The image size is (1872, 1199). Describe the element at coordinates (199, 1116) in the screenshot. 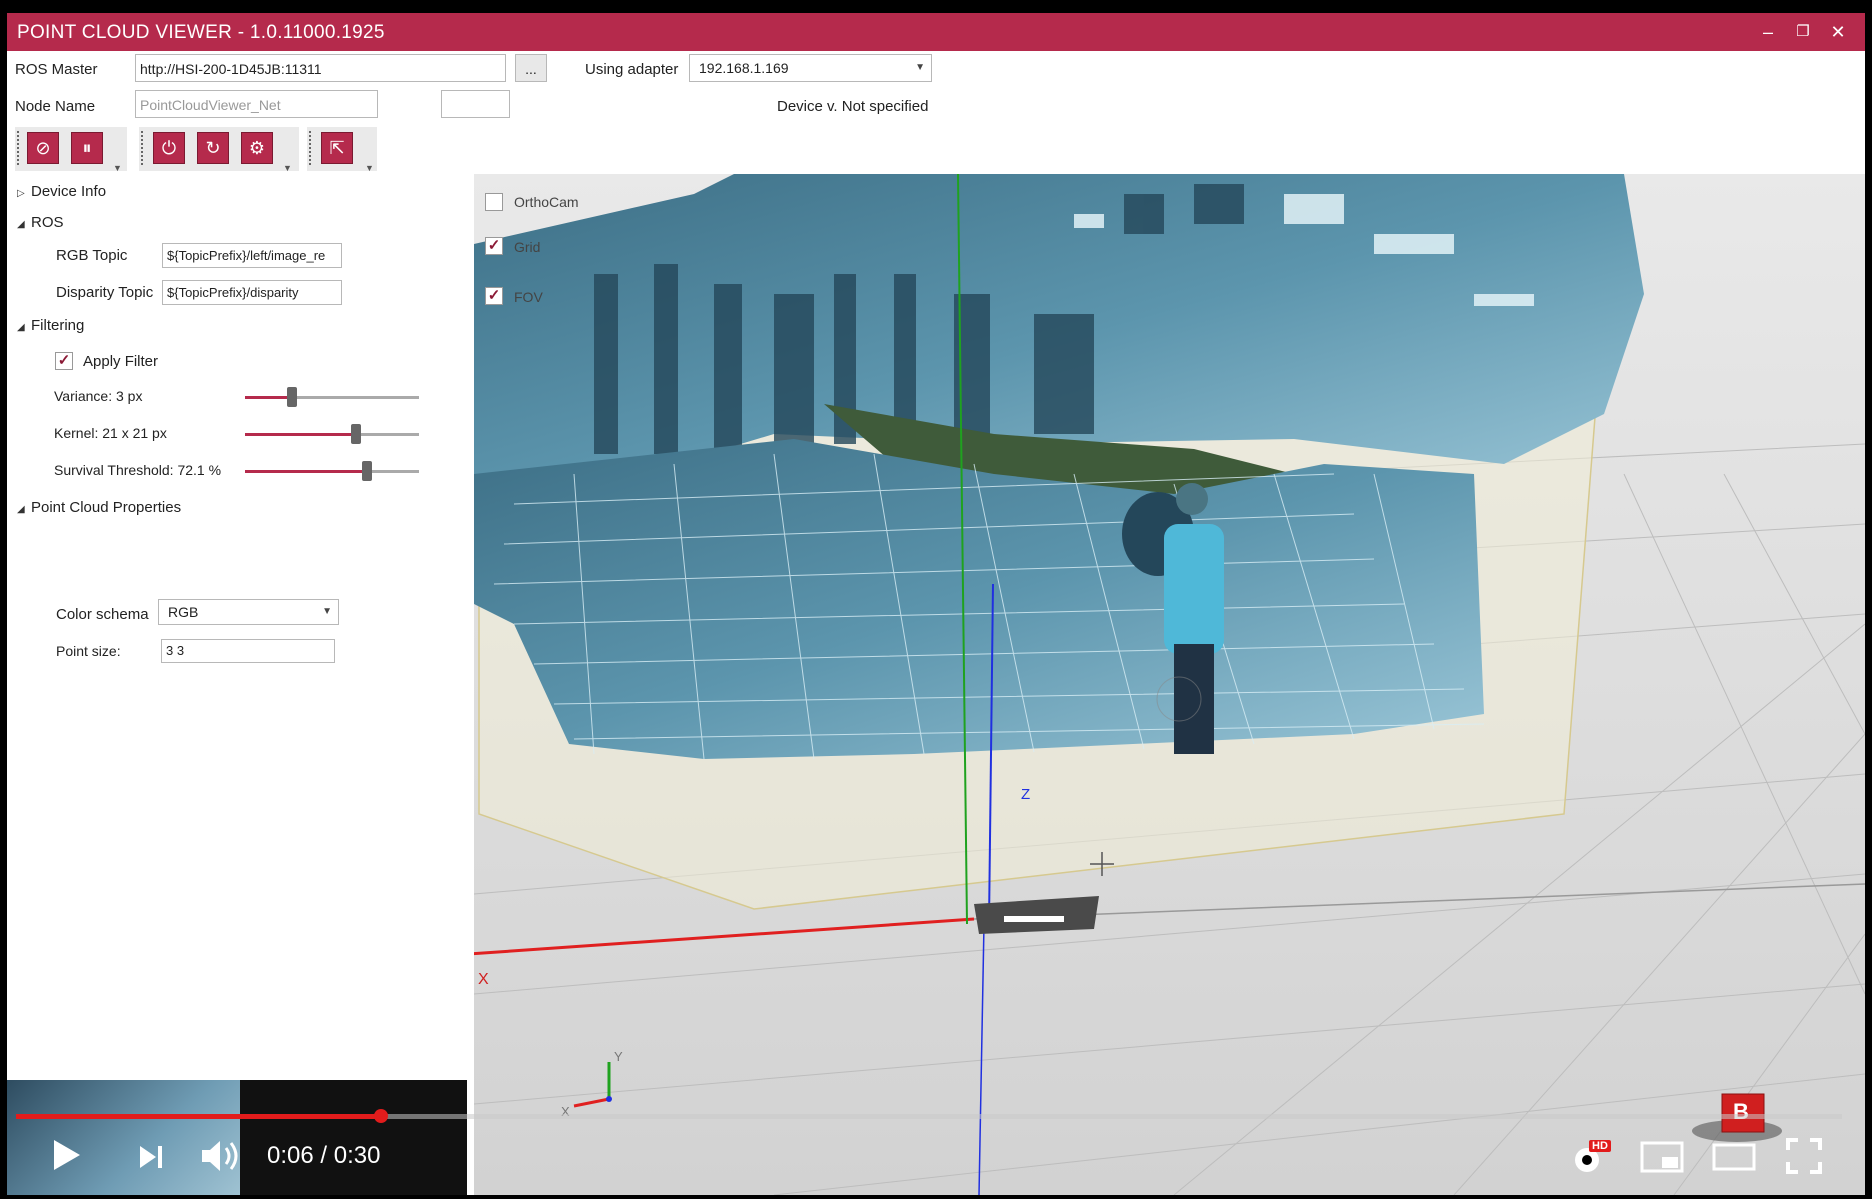

I see `progress-fill` at that location.